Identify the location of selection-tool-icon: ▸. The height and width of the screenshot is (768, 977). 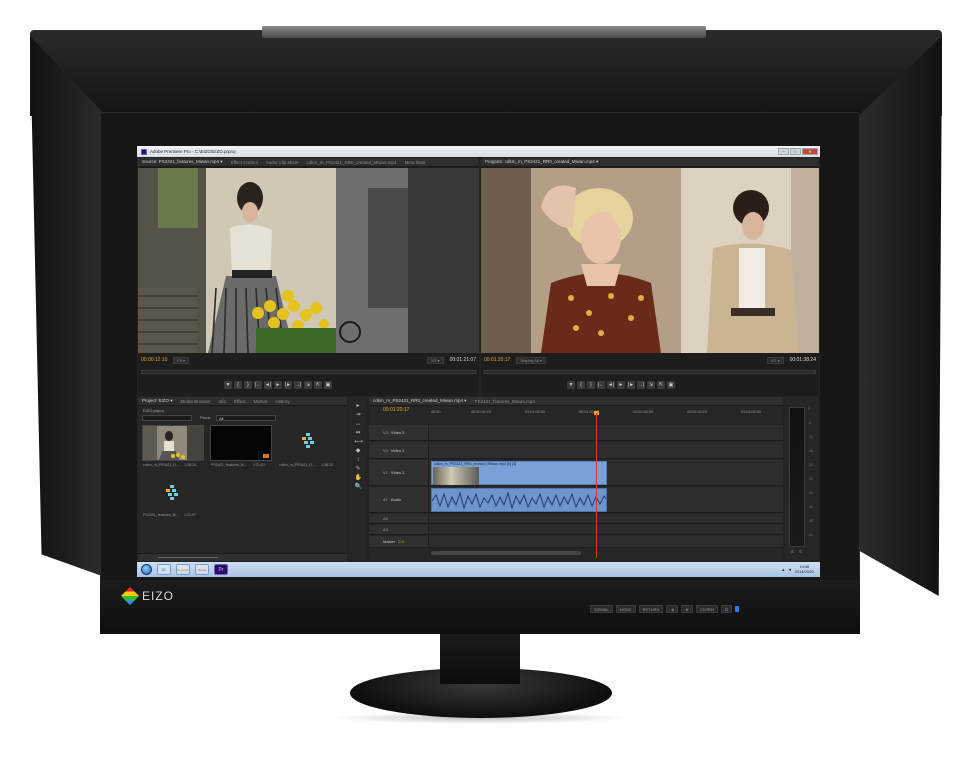
(358, 406).